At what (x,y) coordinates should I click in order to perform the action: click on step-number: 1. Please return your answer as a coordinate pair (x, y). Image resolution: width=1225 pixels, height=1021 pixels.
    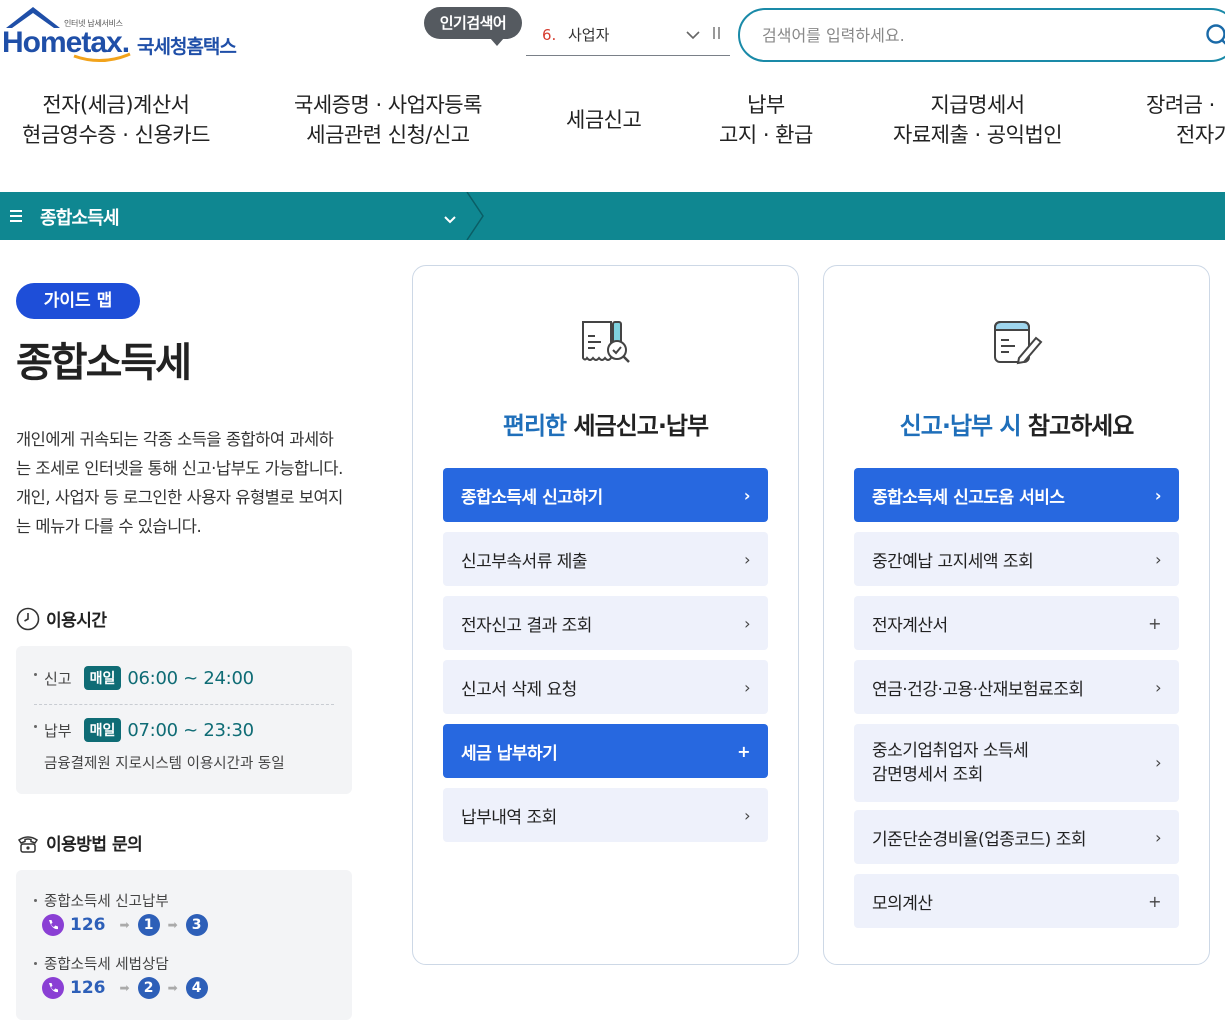
    Looking at the image, I should click on (148, 925).